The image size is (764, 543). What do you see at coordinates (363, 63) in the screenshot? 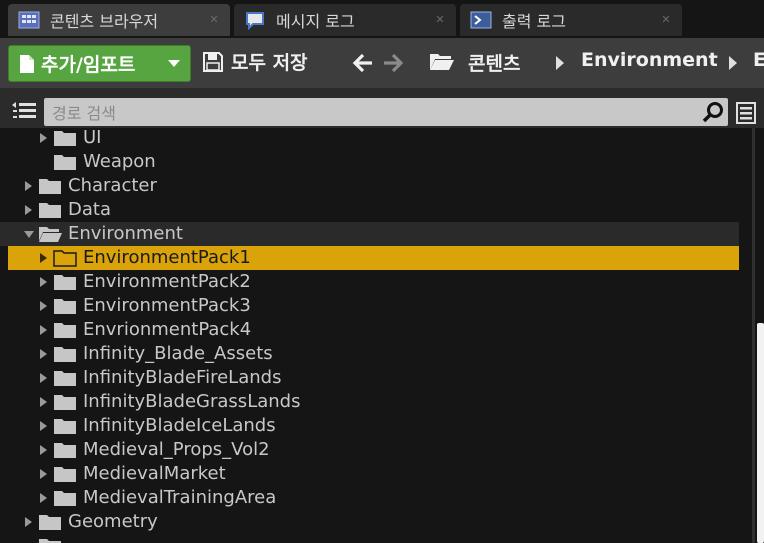
I see `arrow-back-icon` at bounding box center [363, 63].